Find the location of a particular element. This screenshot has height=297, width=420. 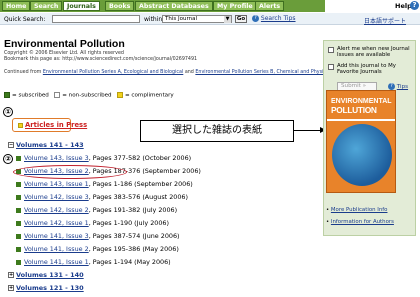

within-label: within is located at coordinates (153, 19).